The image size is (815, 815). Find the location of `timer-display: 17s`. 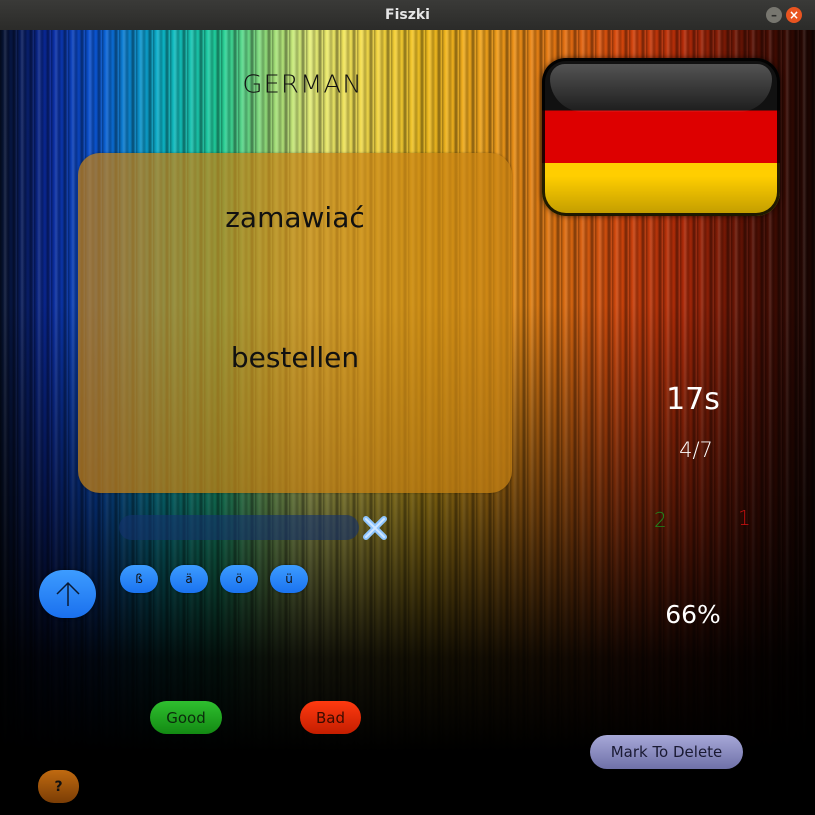

timer-display: 17s is located at coordinates (693, 399).